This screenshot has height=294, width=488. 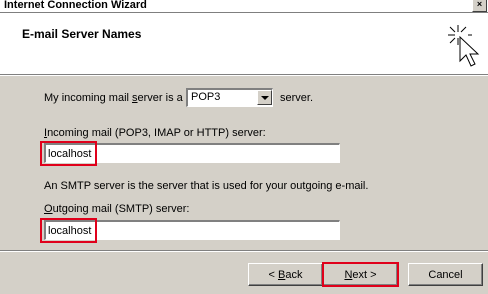 I want to click on server-type-value: POP3, so click(x=206, y=97).